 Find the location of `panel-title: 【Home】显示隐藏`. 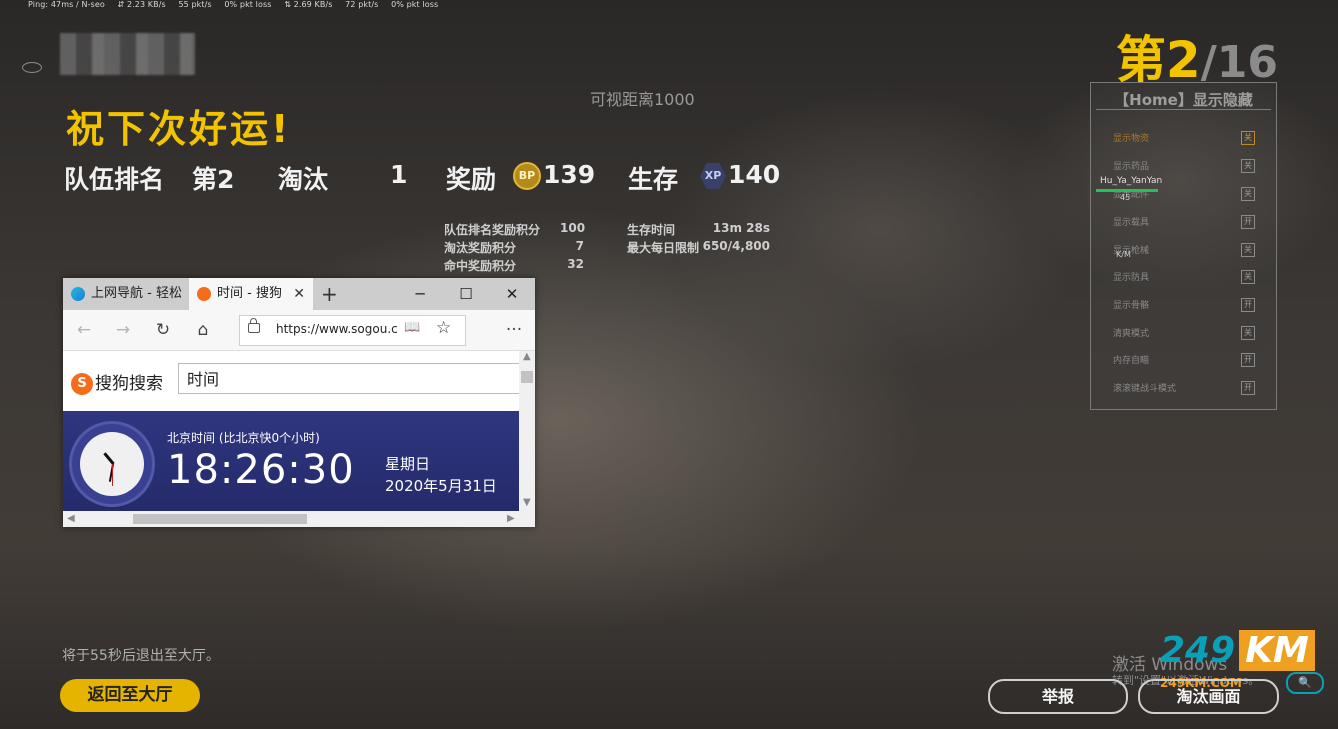

panel-title: 【Home】显示隐藏 is located at coordinates (1183, 100).